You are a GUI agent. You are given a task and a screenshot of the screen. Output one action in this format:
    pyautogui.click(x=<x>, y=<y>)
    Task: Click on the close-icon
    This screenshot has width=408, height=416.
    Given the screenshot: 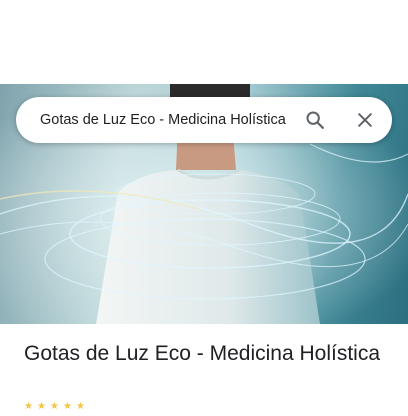 What is the action you would take?
    pyautogui.click(x=365, y=120)
    